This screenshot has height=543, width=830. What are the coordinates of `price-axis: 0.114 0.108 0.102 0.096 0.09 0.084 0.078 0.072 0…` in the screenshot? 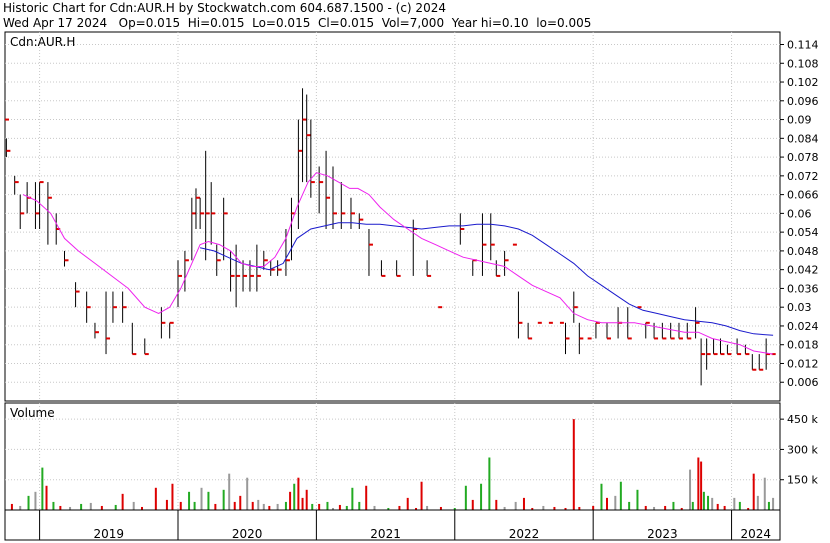 It's located at (799, 214).